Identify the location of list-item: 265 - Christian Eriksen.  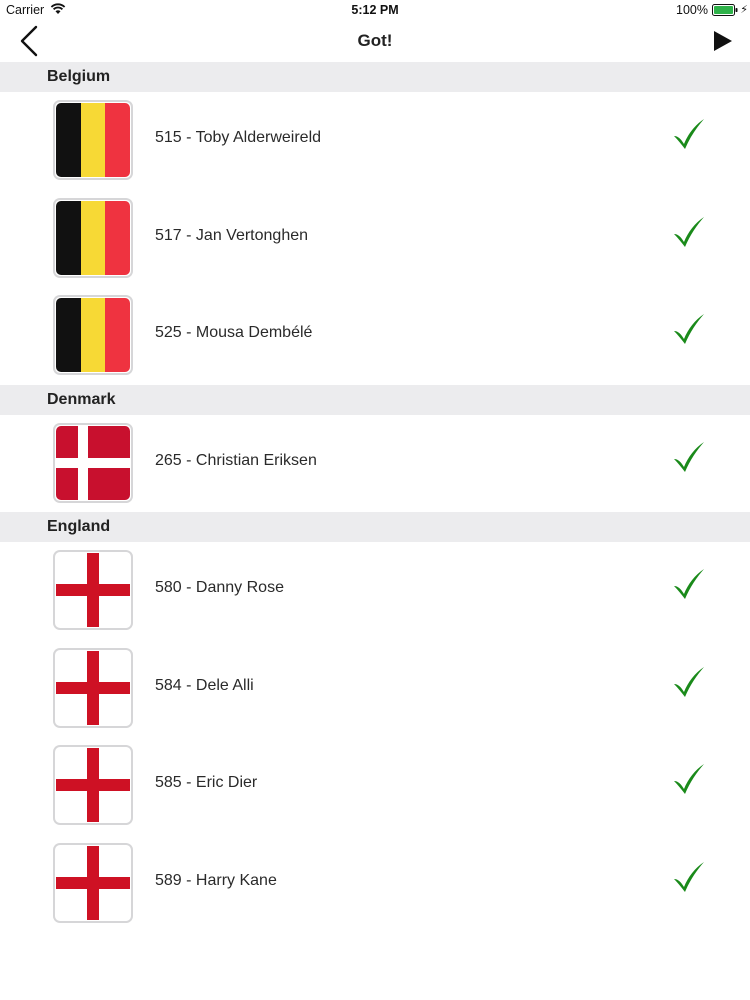
(375, 463).